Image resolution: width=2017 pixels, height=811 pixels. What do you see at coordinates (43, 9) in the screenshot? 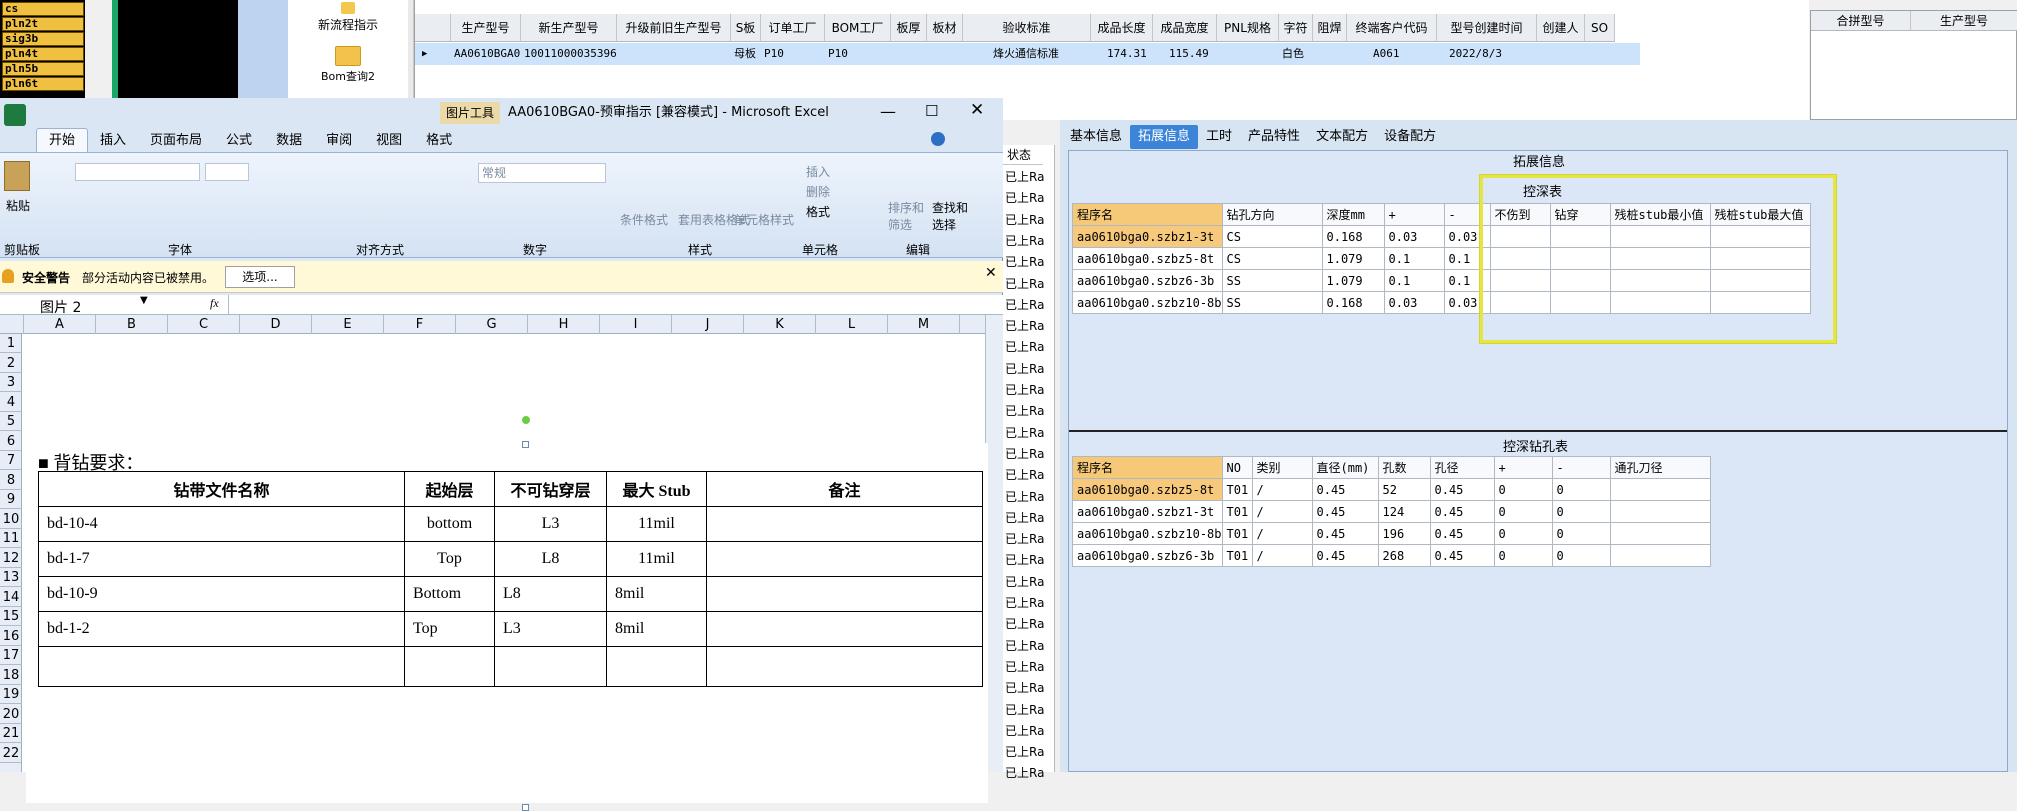
I see `layer-item: cs` at bounding box center [43, 9].